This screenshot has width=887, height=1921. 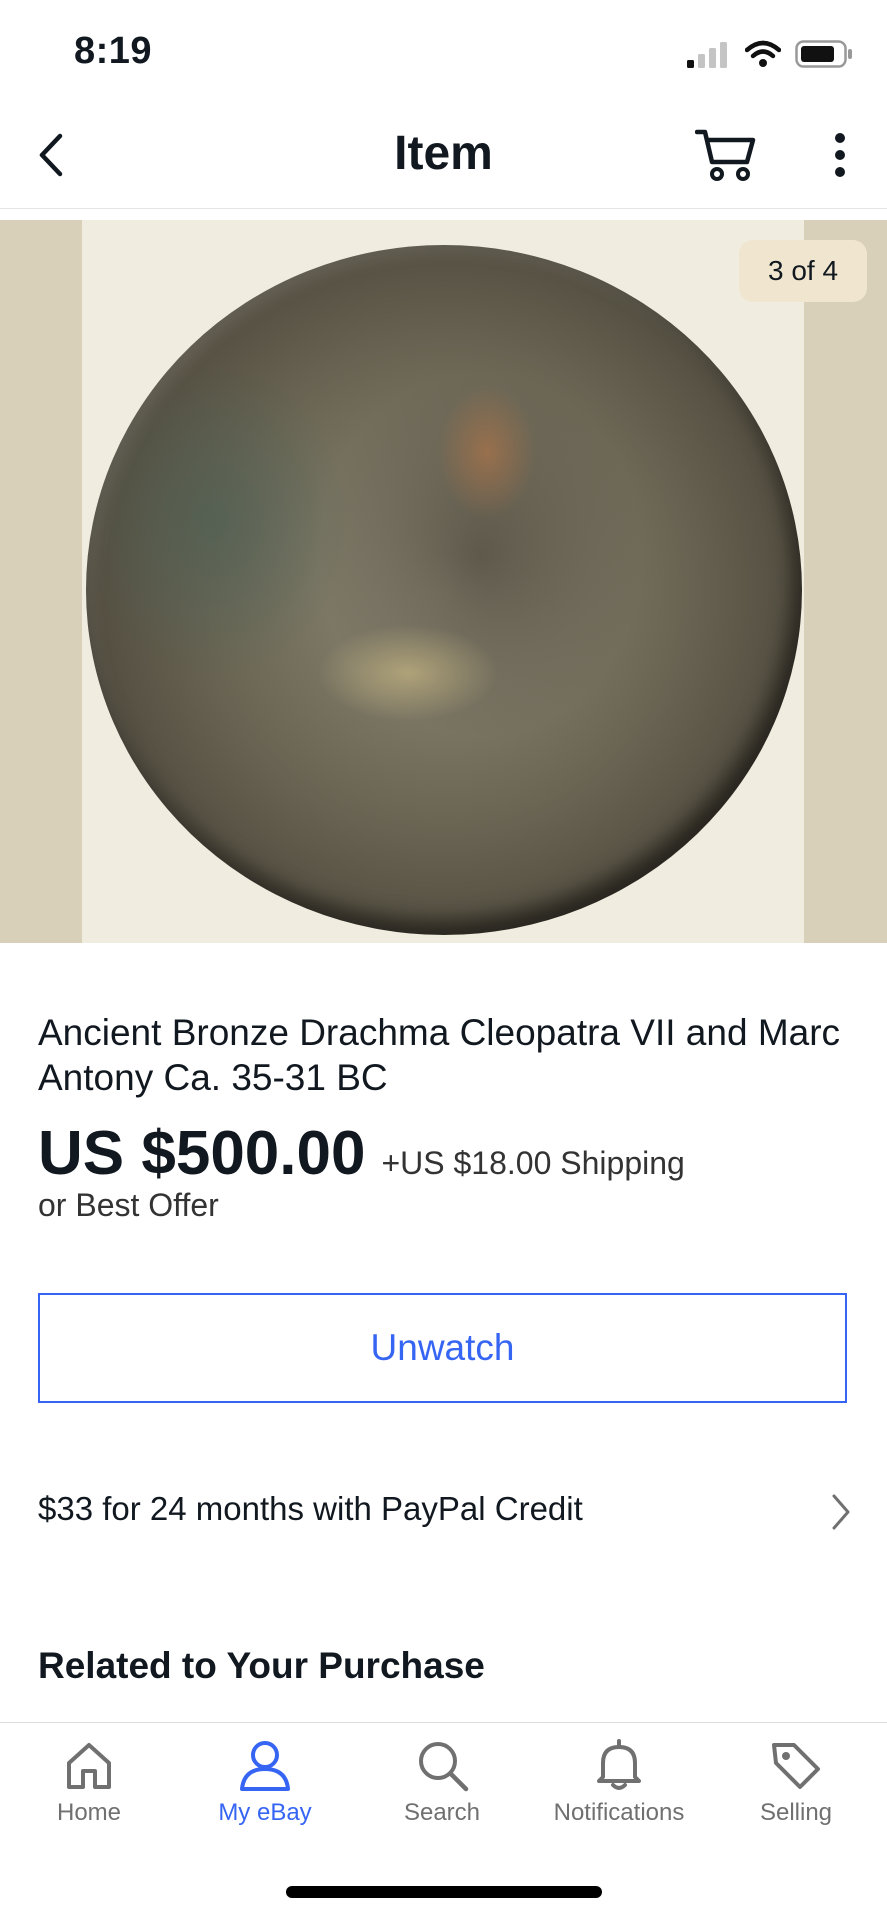 I want to click on chevron-right-icon, so click(x=841, y=1512).